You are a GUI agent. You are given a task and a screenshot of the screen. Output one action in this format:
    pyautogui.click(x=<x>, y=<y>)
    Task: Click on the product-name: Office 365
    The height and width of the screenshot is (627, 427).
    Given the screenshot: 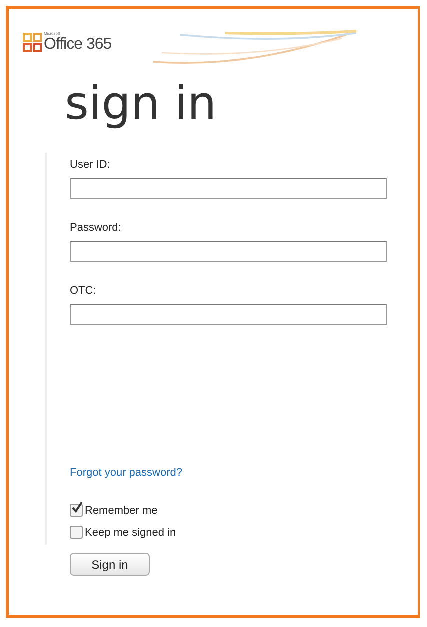 What is the action you would take?
    pyautogui.click(x=78, y=44)
    